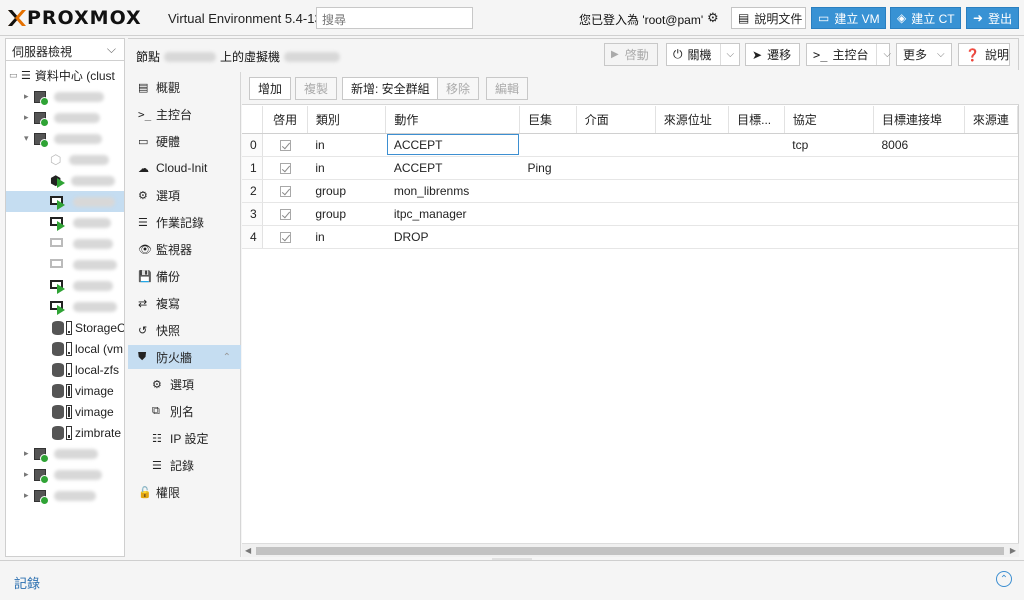  What do you see at coordinates (184, 357) in the screenshot?
I see `menu-item-firewall: ⛊ 防火牆 ⌃` at bounding box center [184, 357].